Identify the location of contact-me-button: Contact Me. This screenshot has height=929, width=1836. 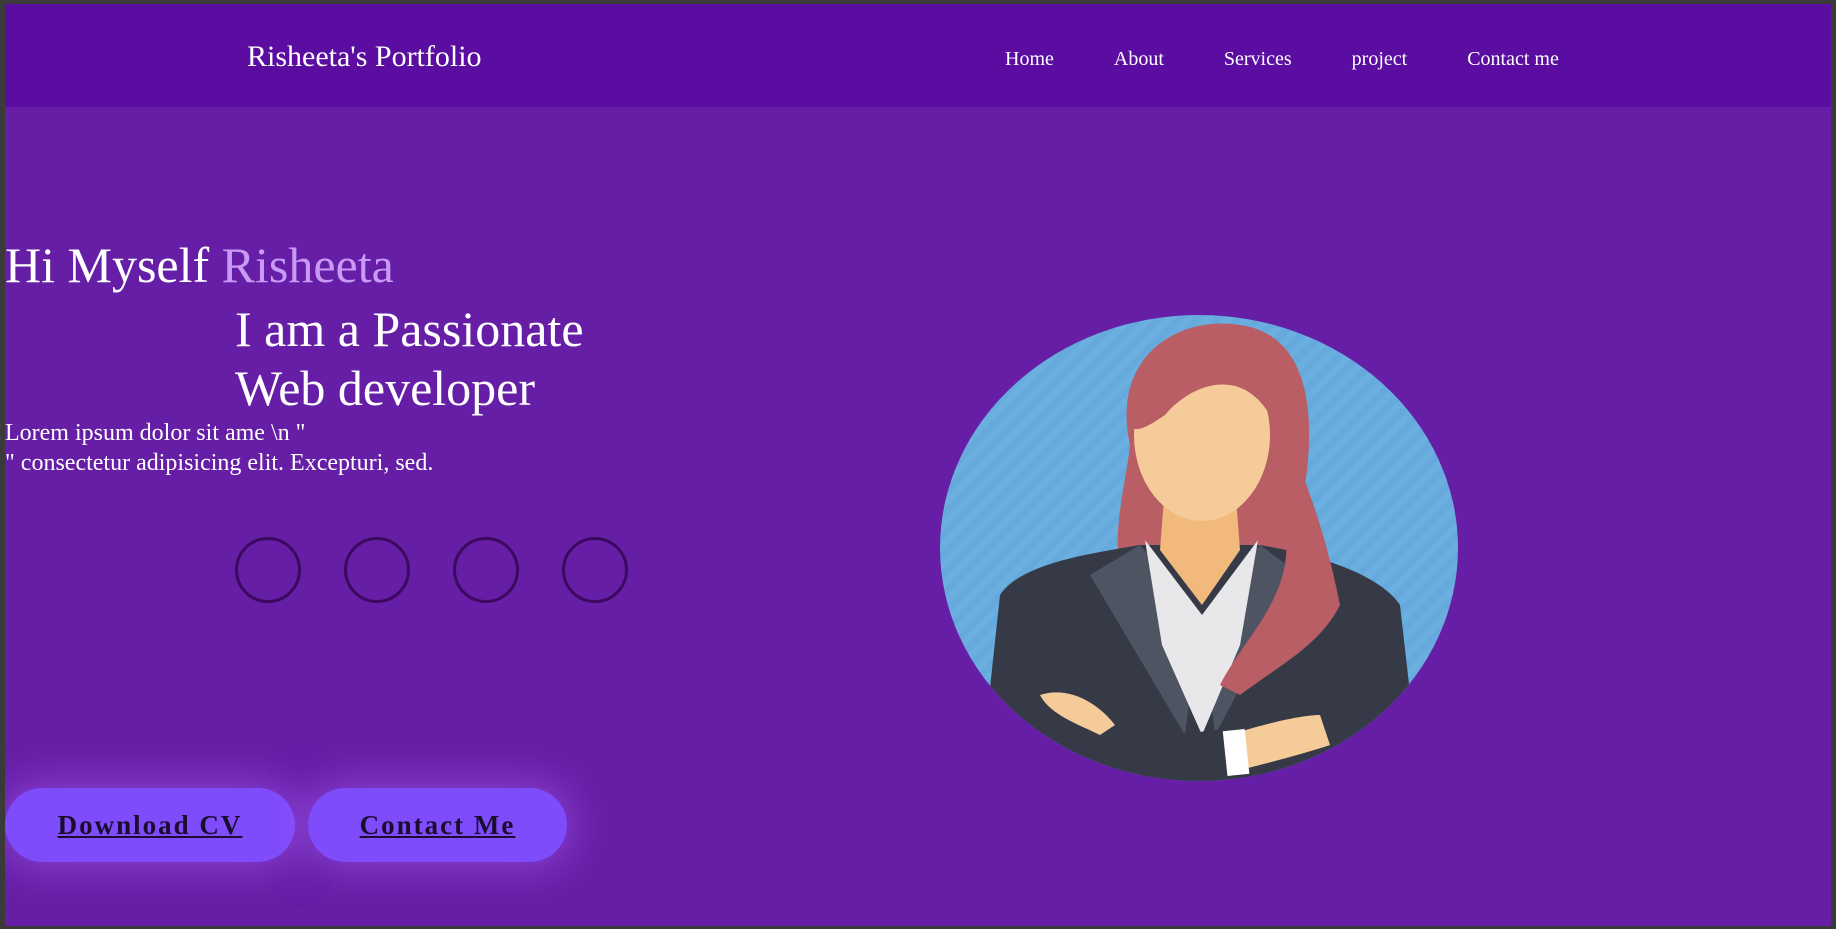
(437, 825).